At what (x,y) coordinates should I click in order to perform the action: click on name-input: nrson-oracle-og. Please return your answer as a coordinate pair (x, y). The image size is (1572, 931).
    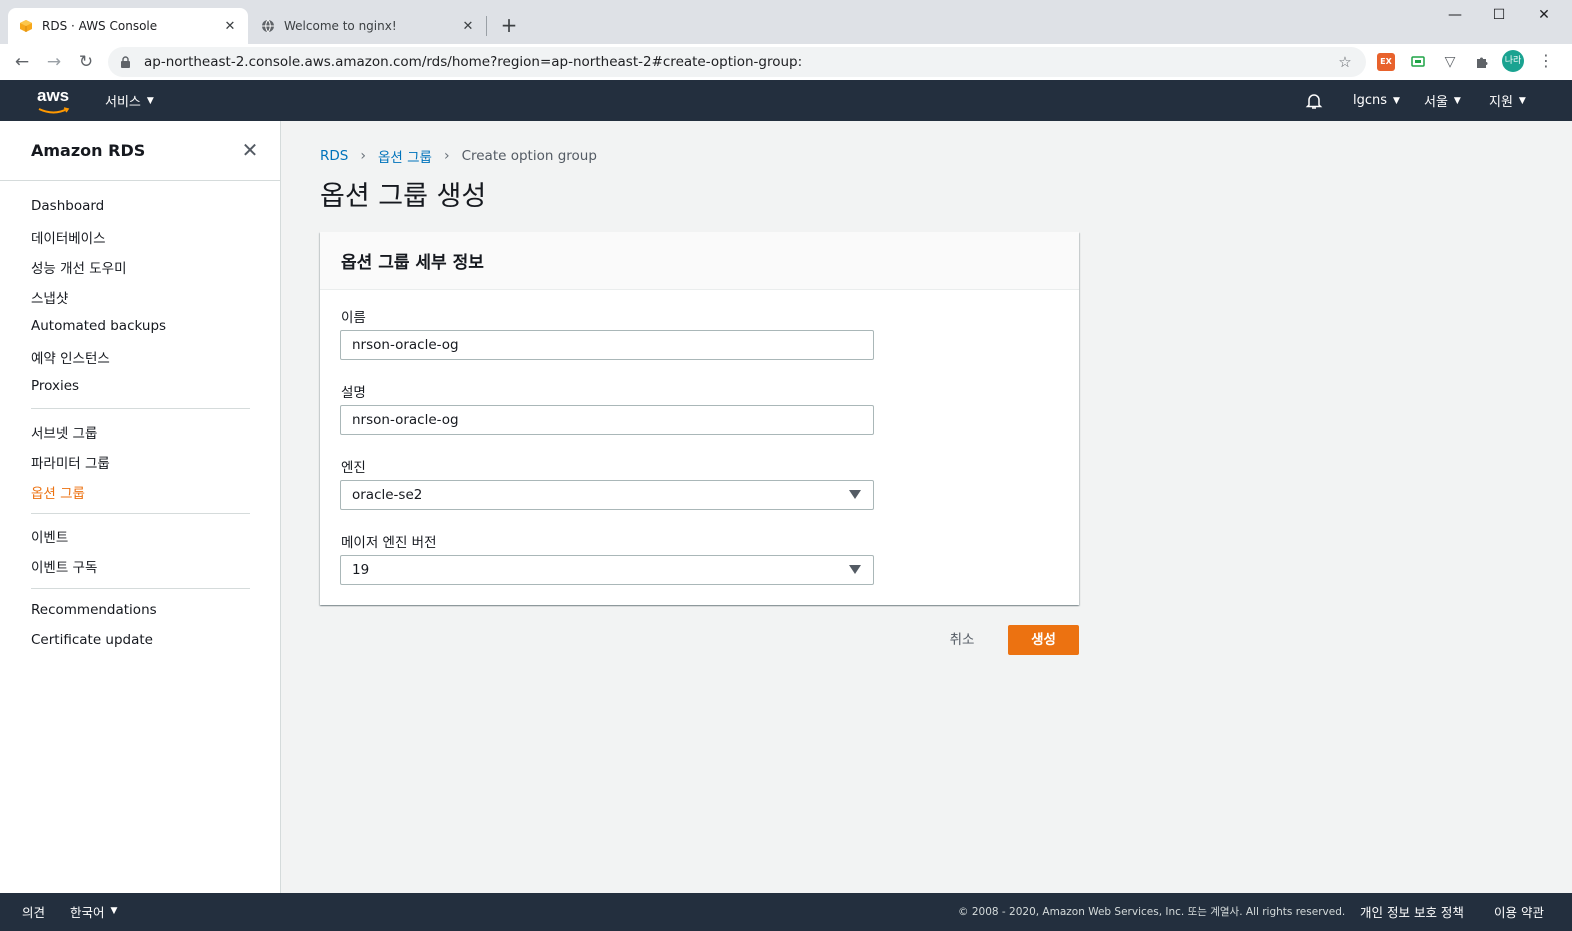
    Looking at the image, I should click on (607, 345).